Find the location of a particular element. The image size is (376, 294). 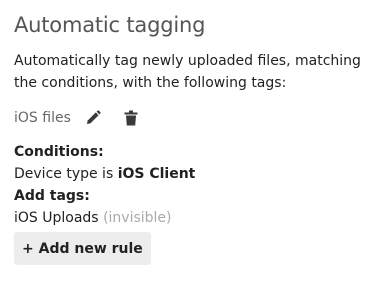

tag-line: iOS Uploads (invisible) is located at coordinates (104, 218).